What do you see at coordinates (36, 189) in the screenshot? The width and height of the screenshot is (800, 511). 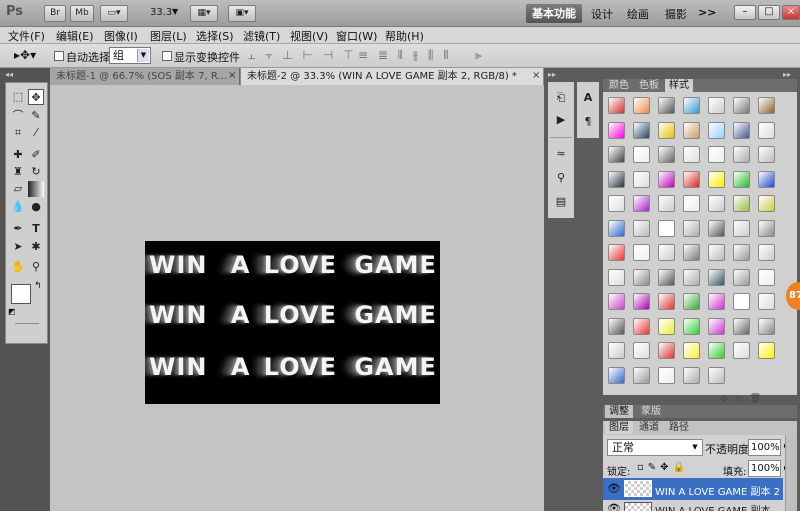 I see `gradient-tool-icon` at bounding box center [36, 189].